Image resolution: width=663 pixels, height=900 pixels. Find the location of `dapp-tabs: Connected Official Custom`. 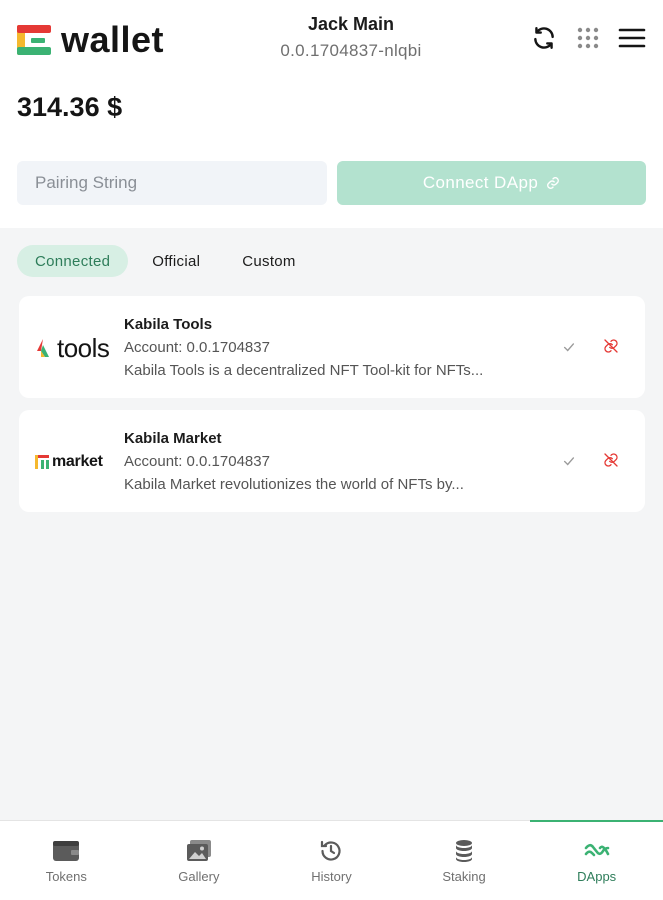

dapp-tabs: Connected Official Custom is located at coordinates (165, 261).